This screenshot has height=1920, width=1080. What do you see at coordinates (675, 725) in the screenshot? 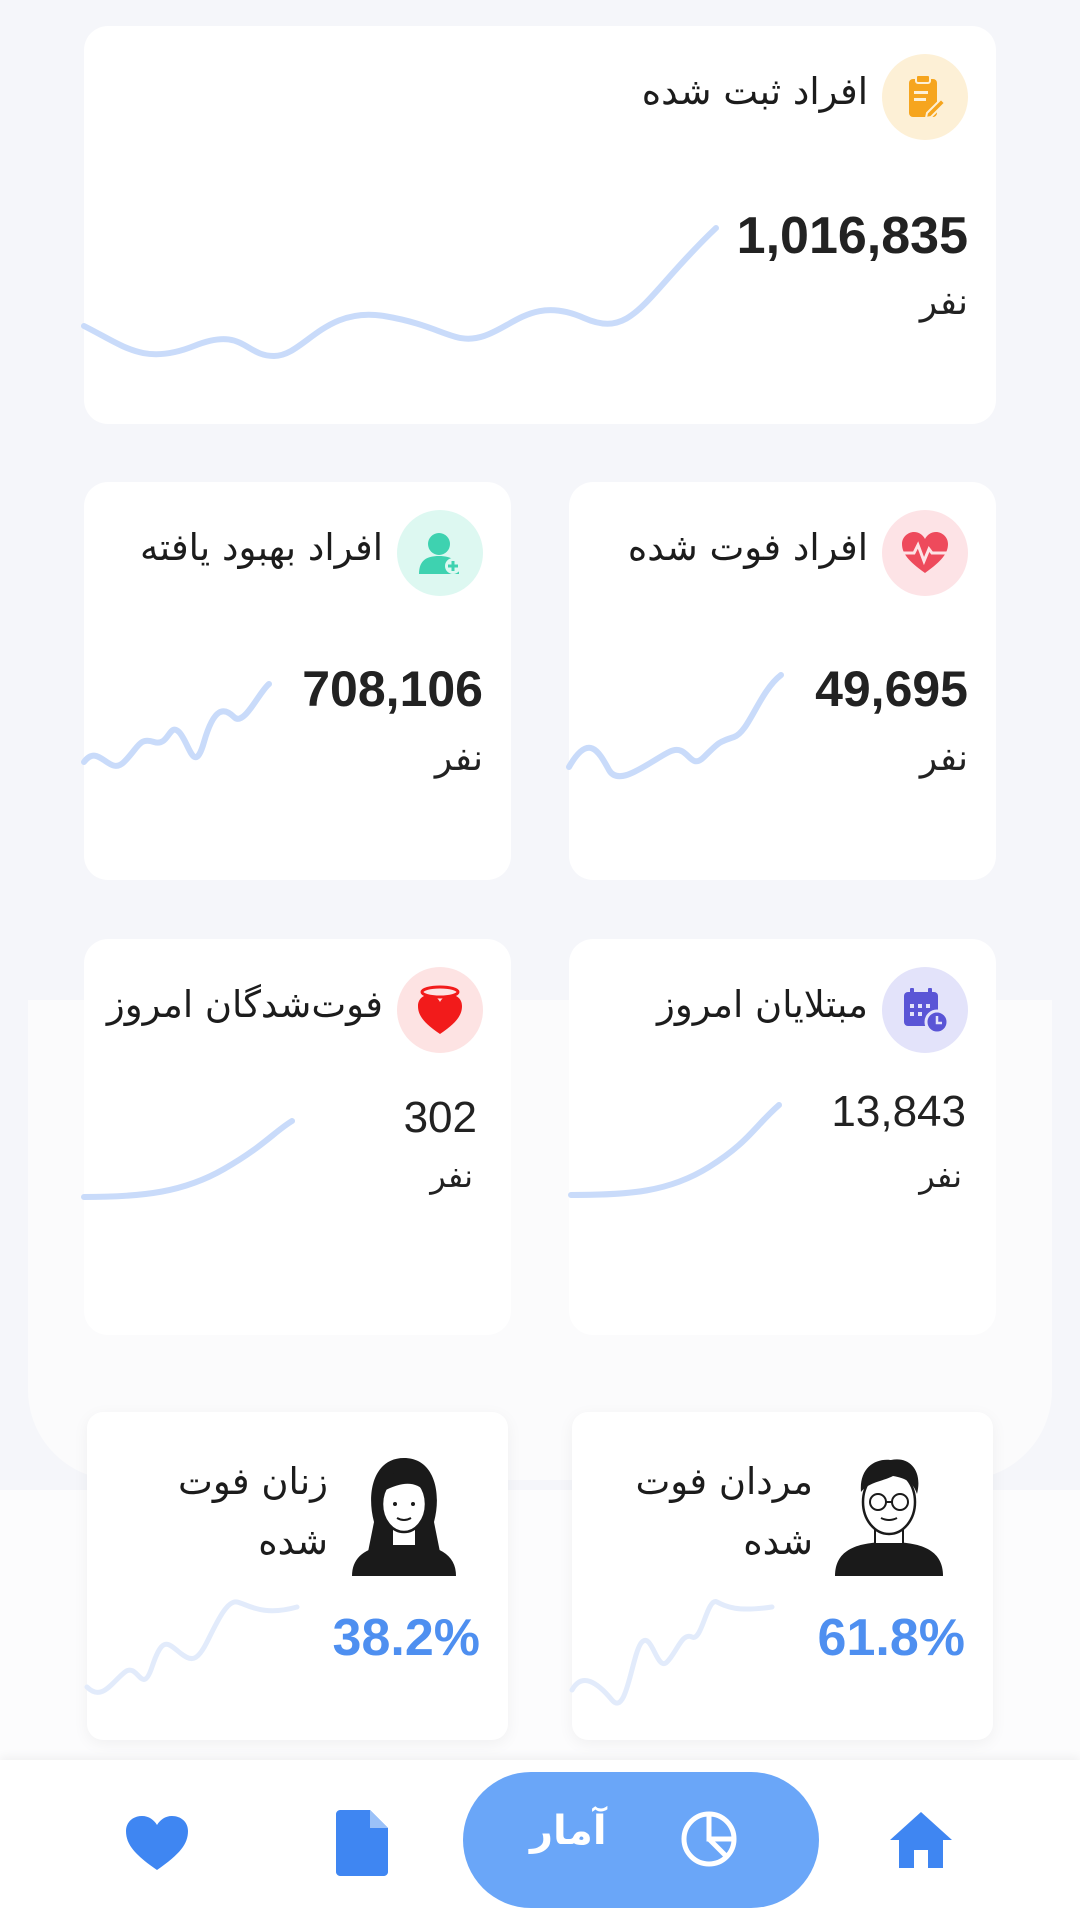
I see `deceased-sparkline` at bounding box center [675, 725].